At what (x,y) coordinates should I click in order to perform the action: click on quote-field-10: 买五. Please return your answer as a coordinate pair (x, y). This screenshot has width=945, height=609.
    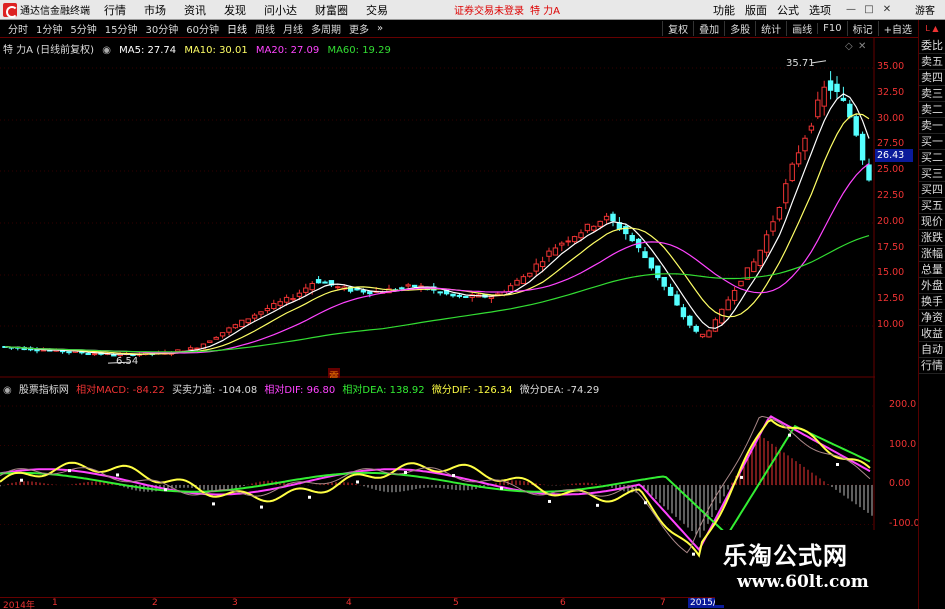
    Looking at the image, I should click on (932, 206).